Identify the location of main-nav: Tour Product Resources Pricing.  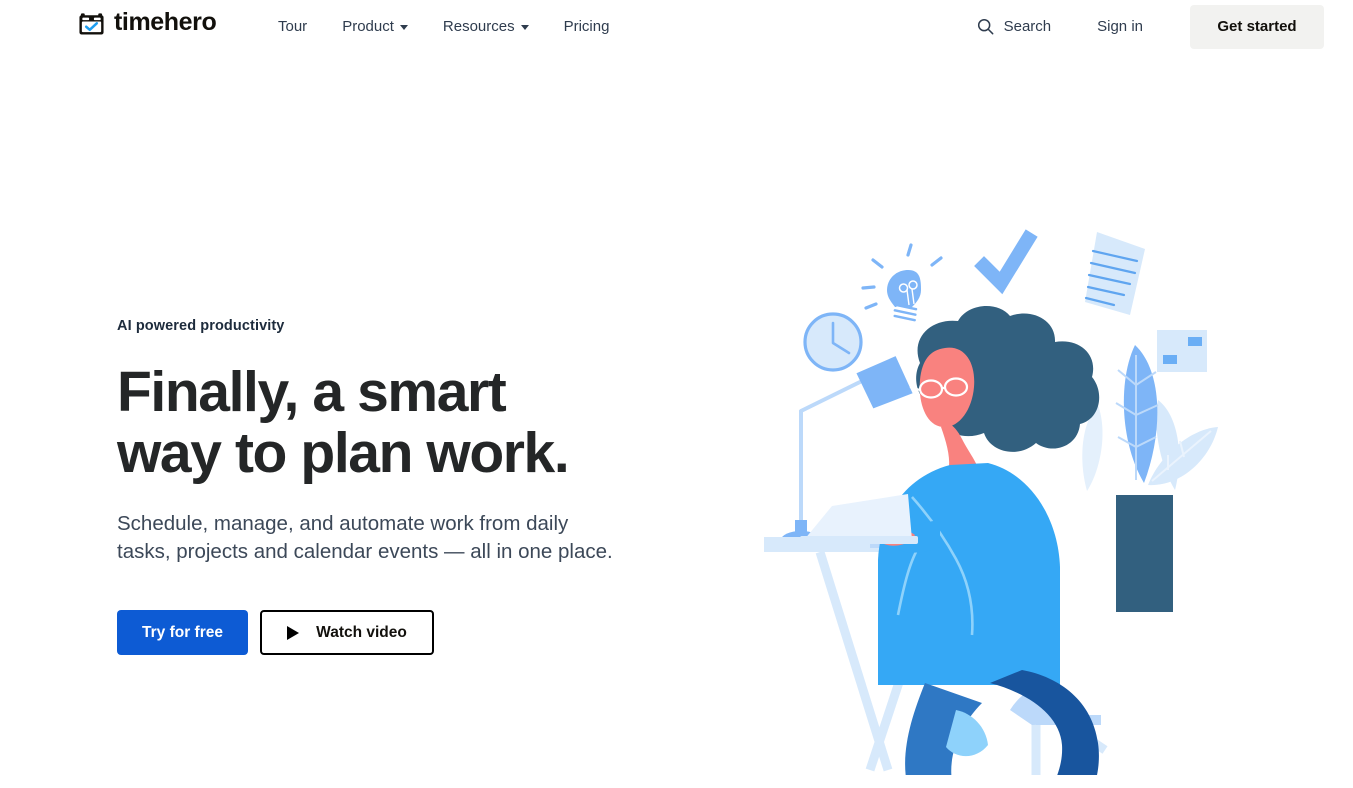
(443, 26).